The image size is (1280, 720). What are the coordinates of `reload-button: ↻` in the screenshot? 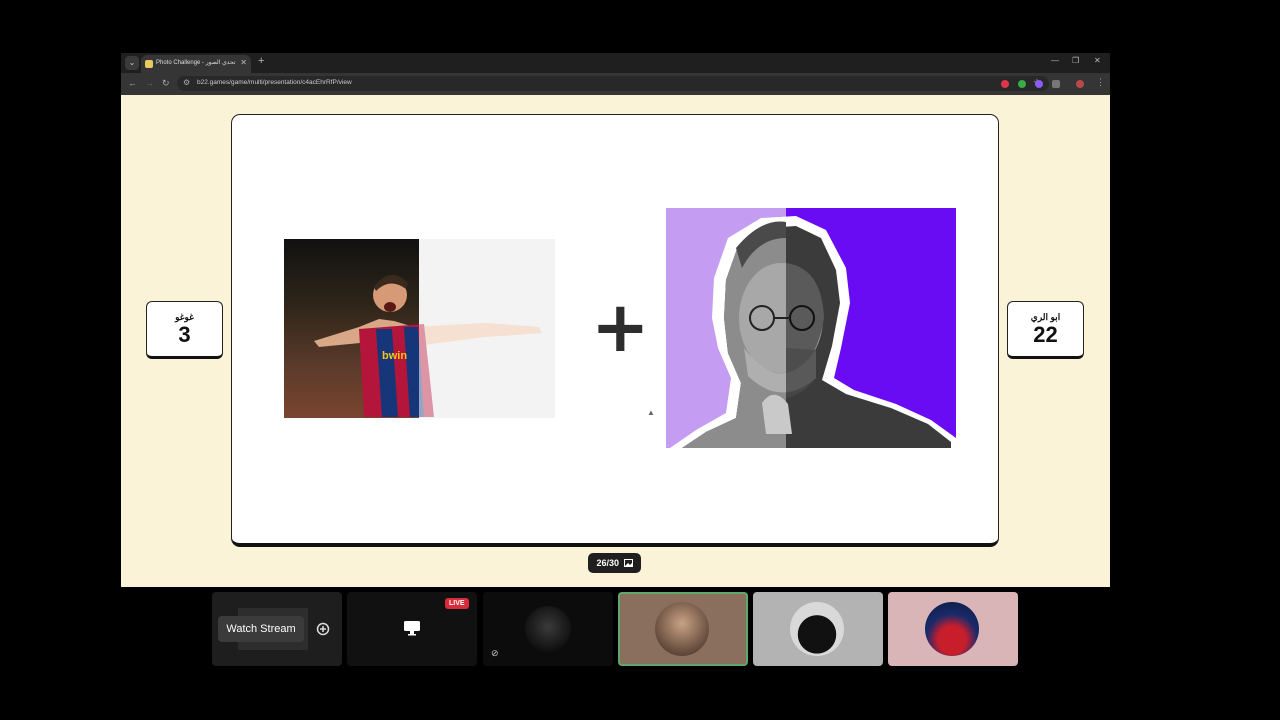 It's located at (166, 83).